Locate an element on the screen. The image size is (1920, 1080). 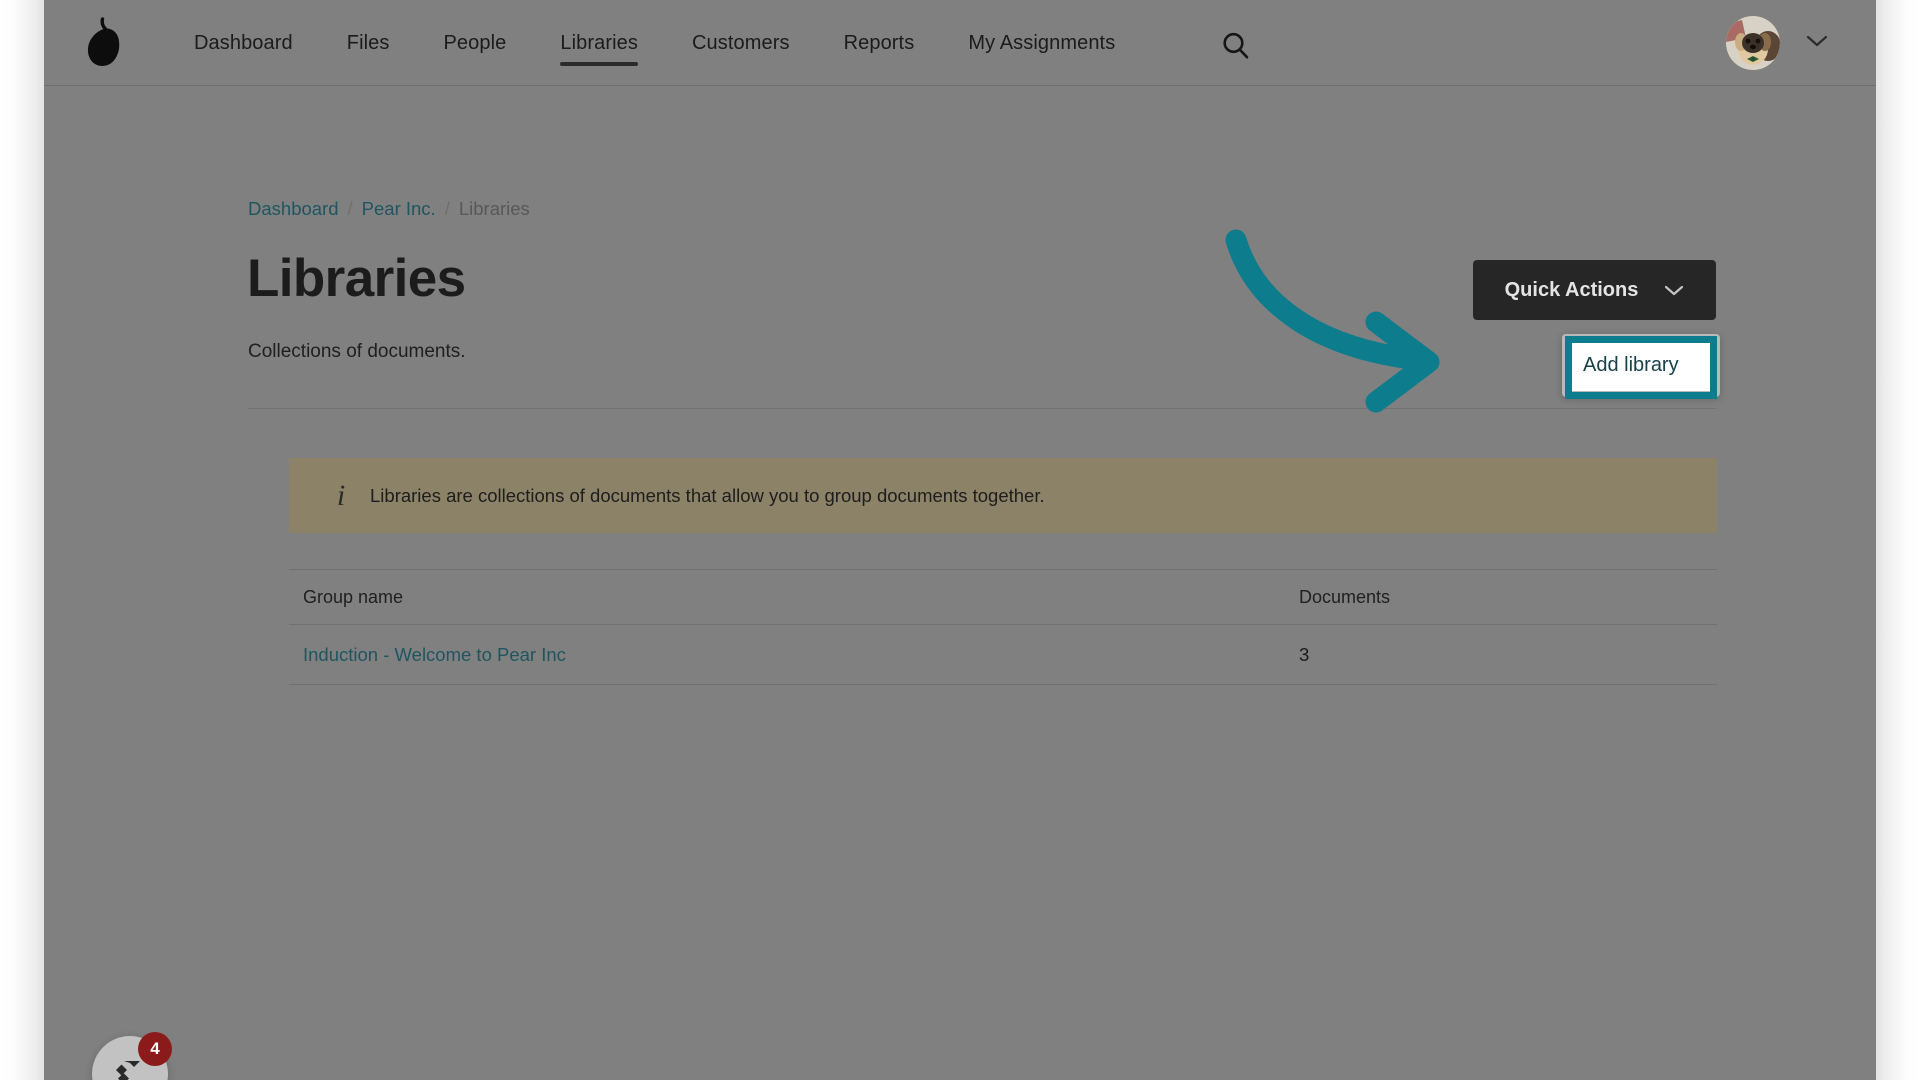
pear-logo-icon is located at coordinates (104, 43).